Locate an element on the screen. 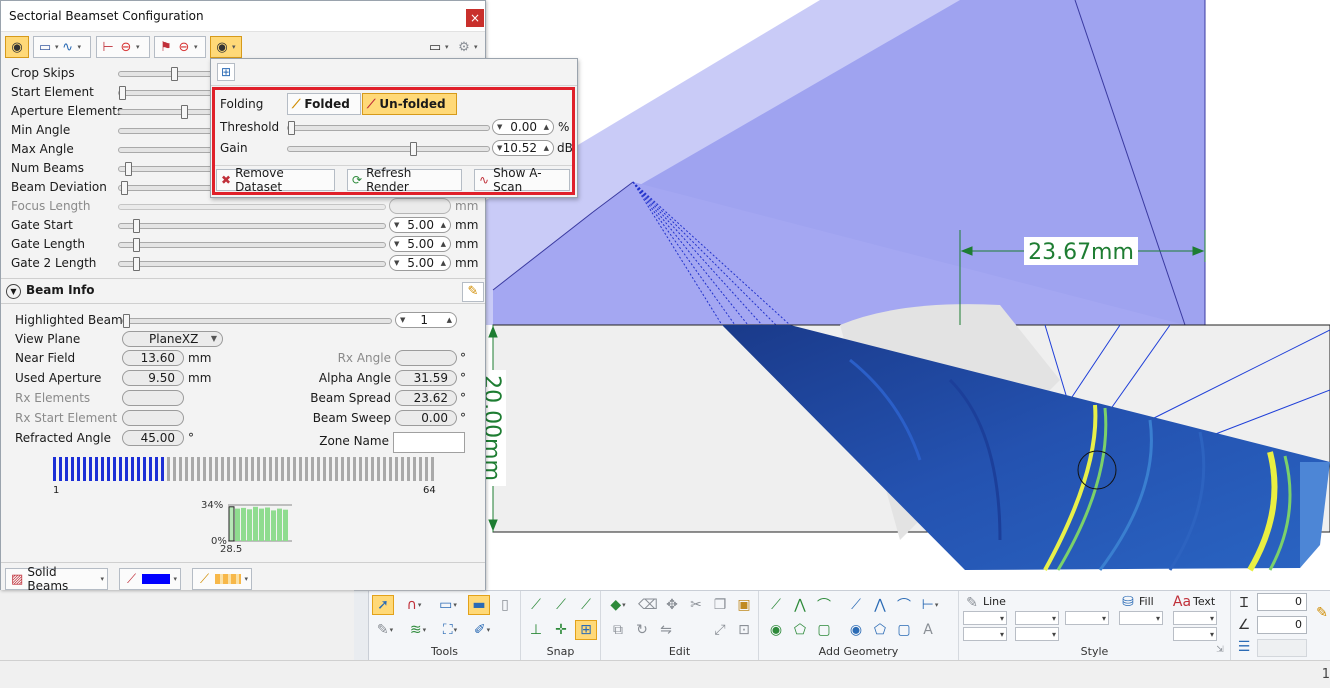  measure-field-2: 0 is located at coordinates (1282, 625).